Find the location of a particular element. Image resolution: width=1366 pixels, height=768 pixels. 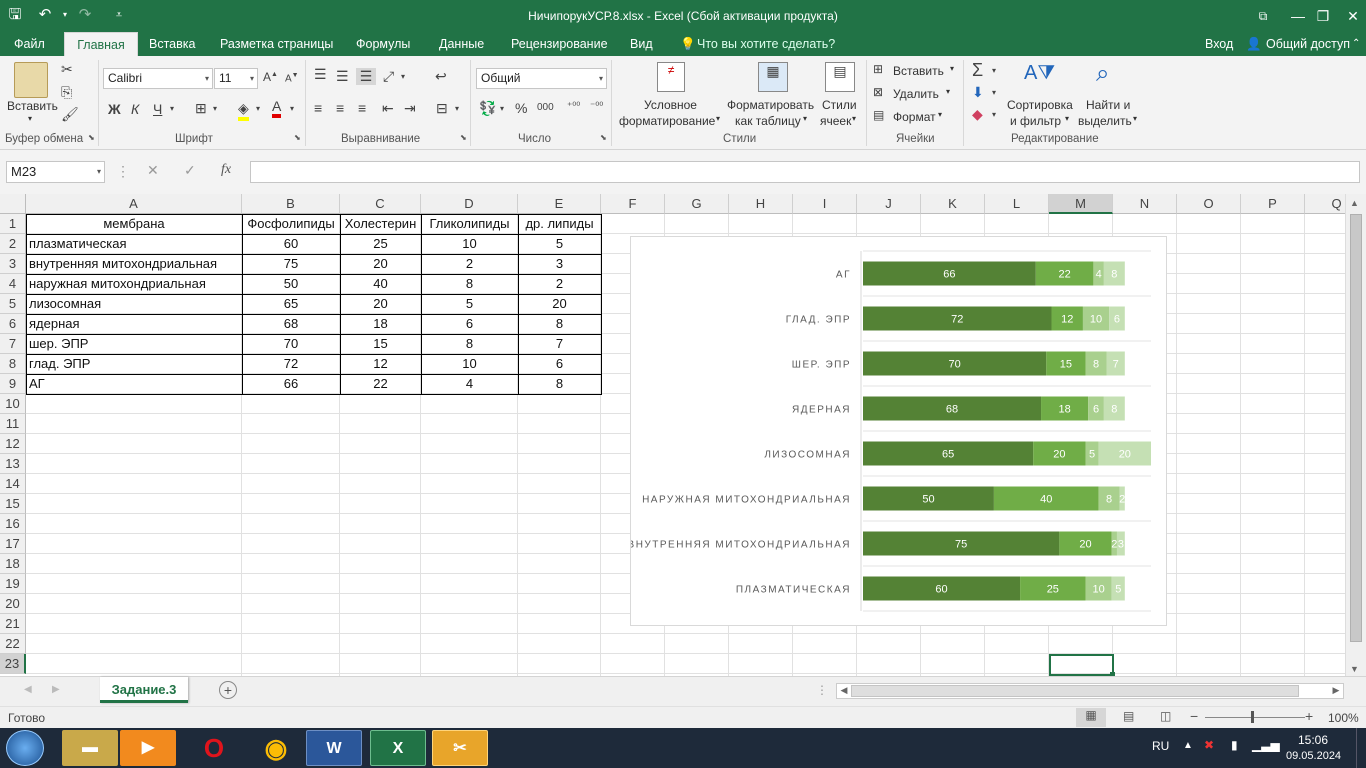

align-center-icon: ≡ is located at coordinates (340, 108).